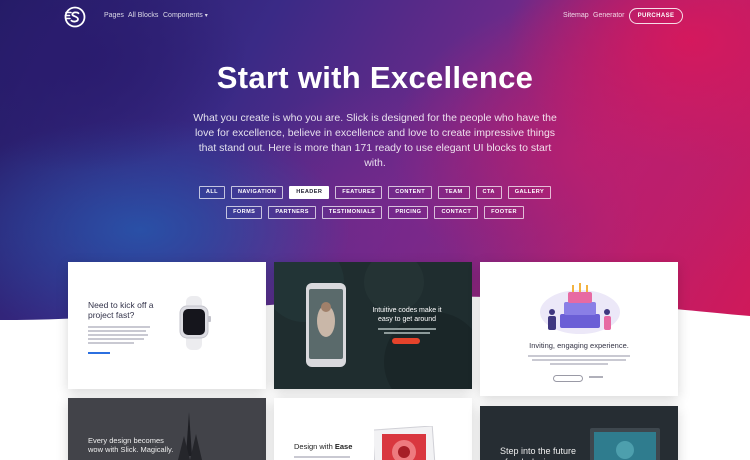 The width and height of the screenshot is (750, 460). I want to click on nav-link-components-label: Components, so click(183, 15).